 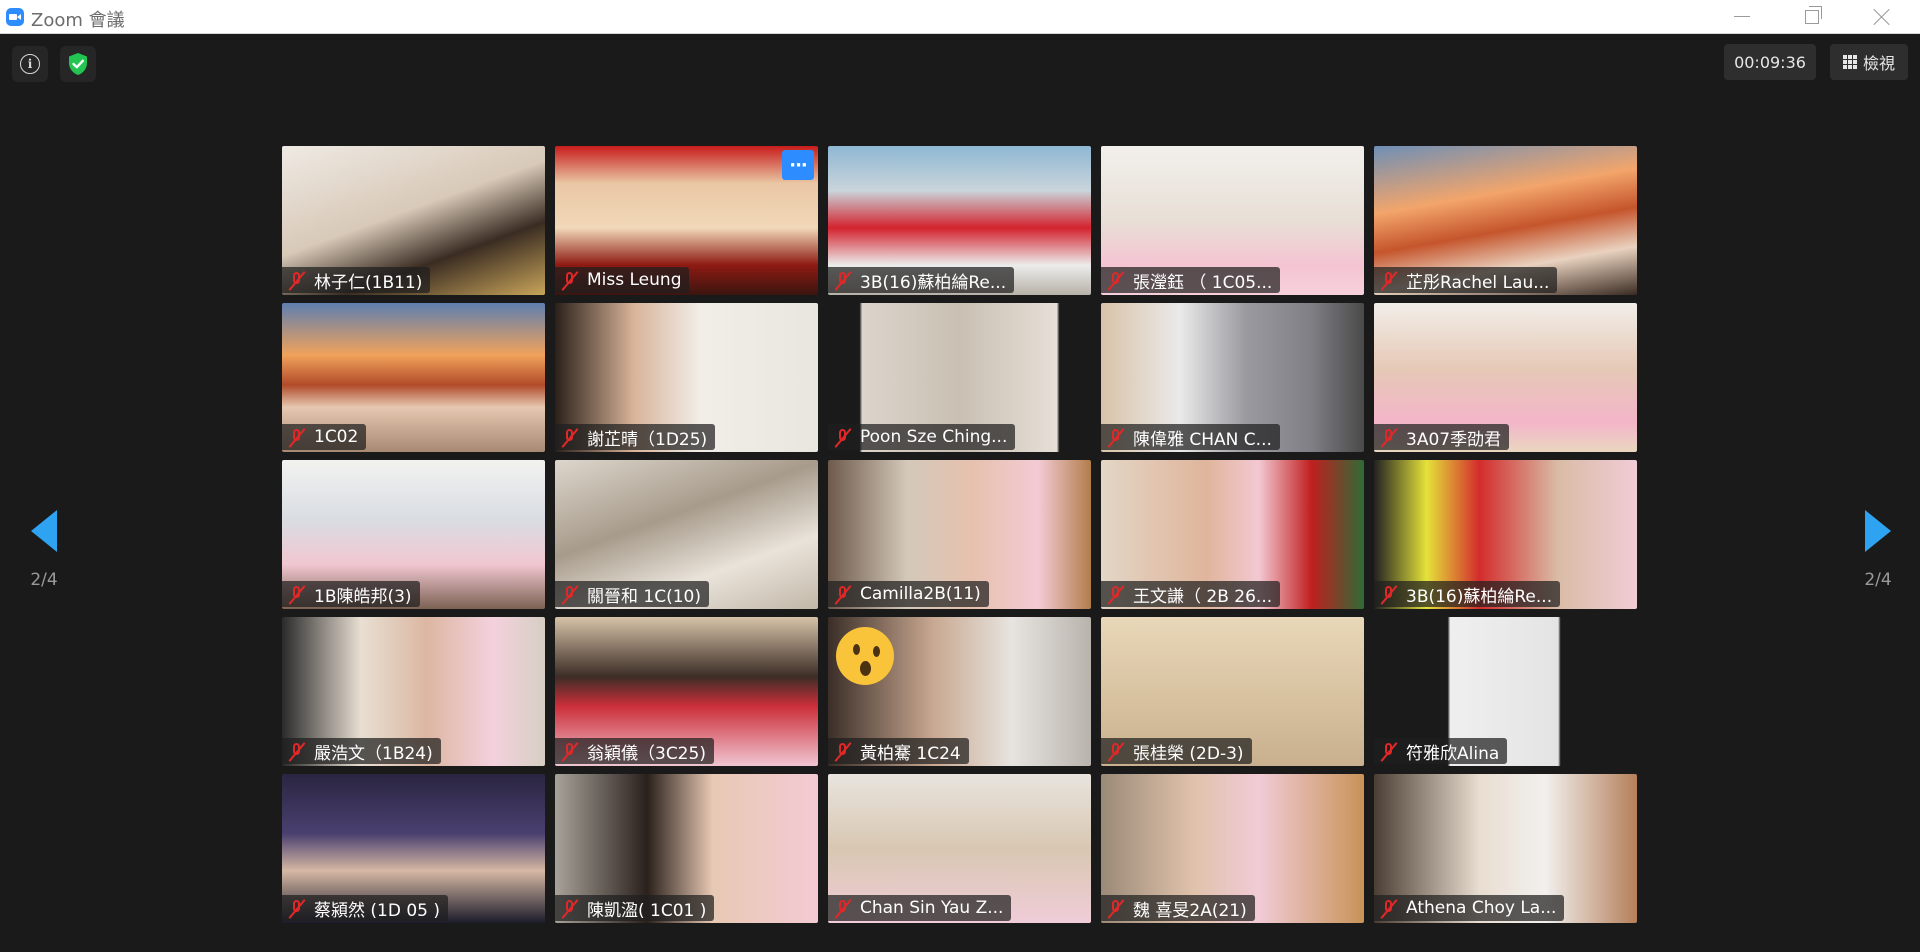 I want to click on participant-name: 1C02, so click(x=336, y=437).